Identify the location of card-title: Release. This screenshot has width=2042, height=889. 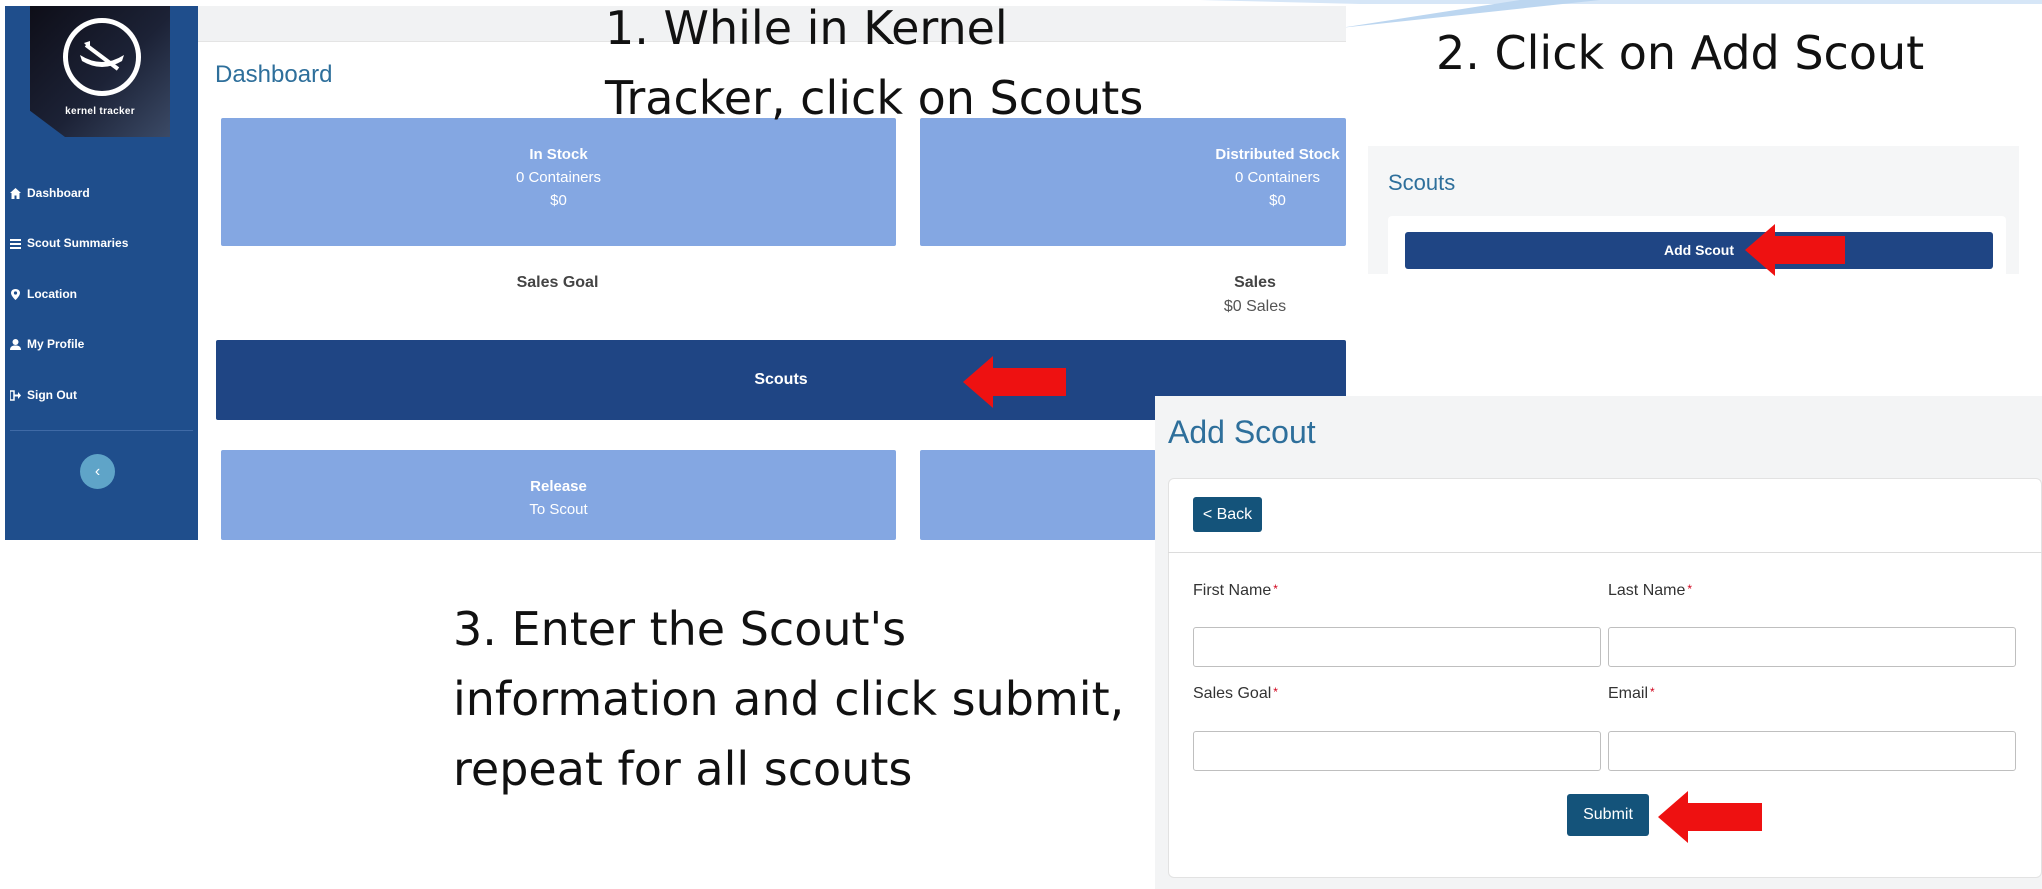
(558, 486).